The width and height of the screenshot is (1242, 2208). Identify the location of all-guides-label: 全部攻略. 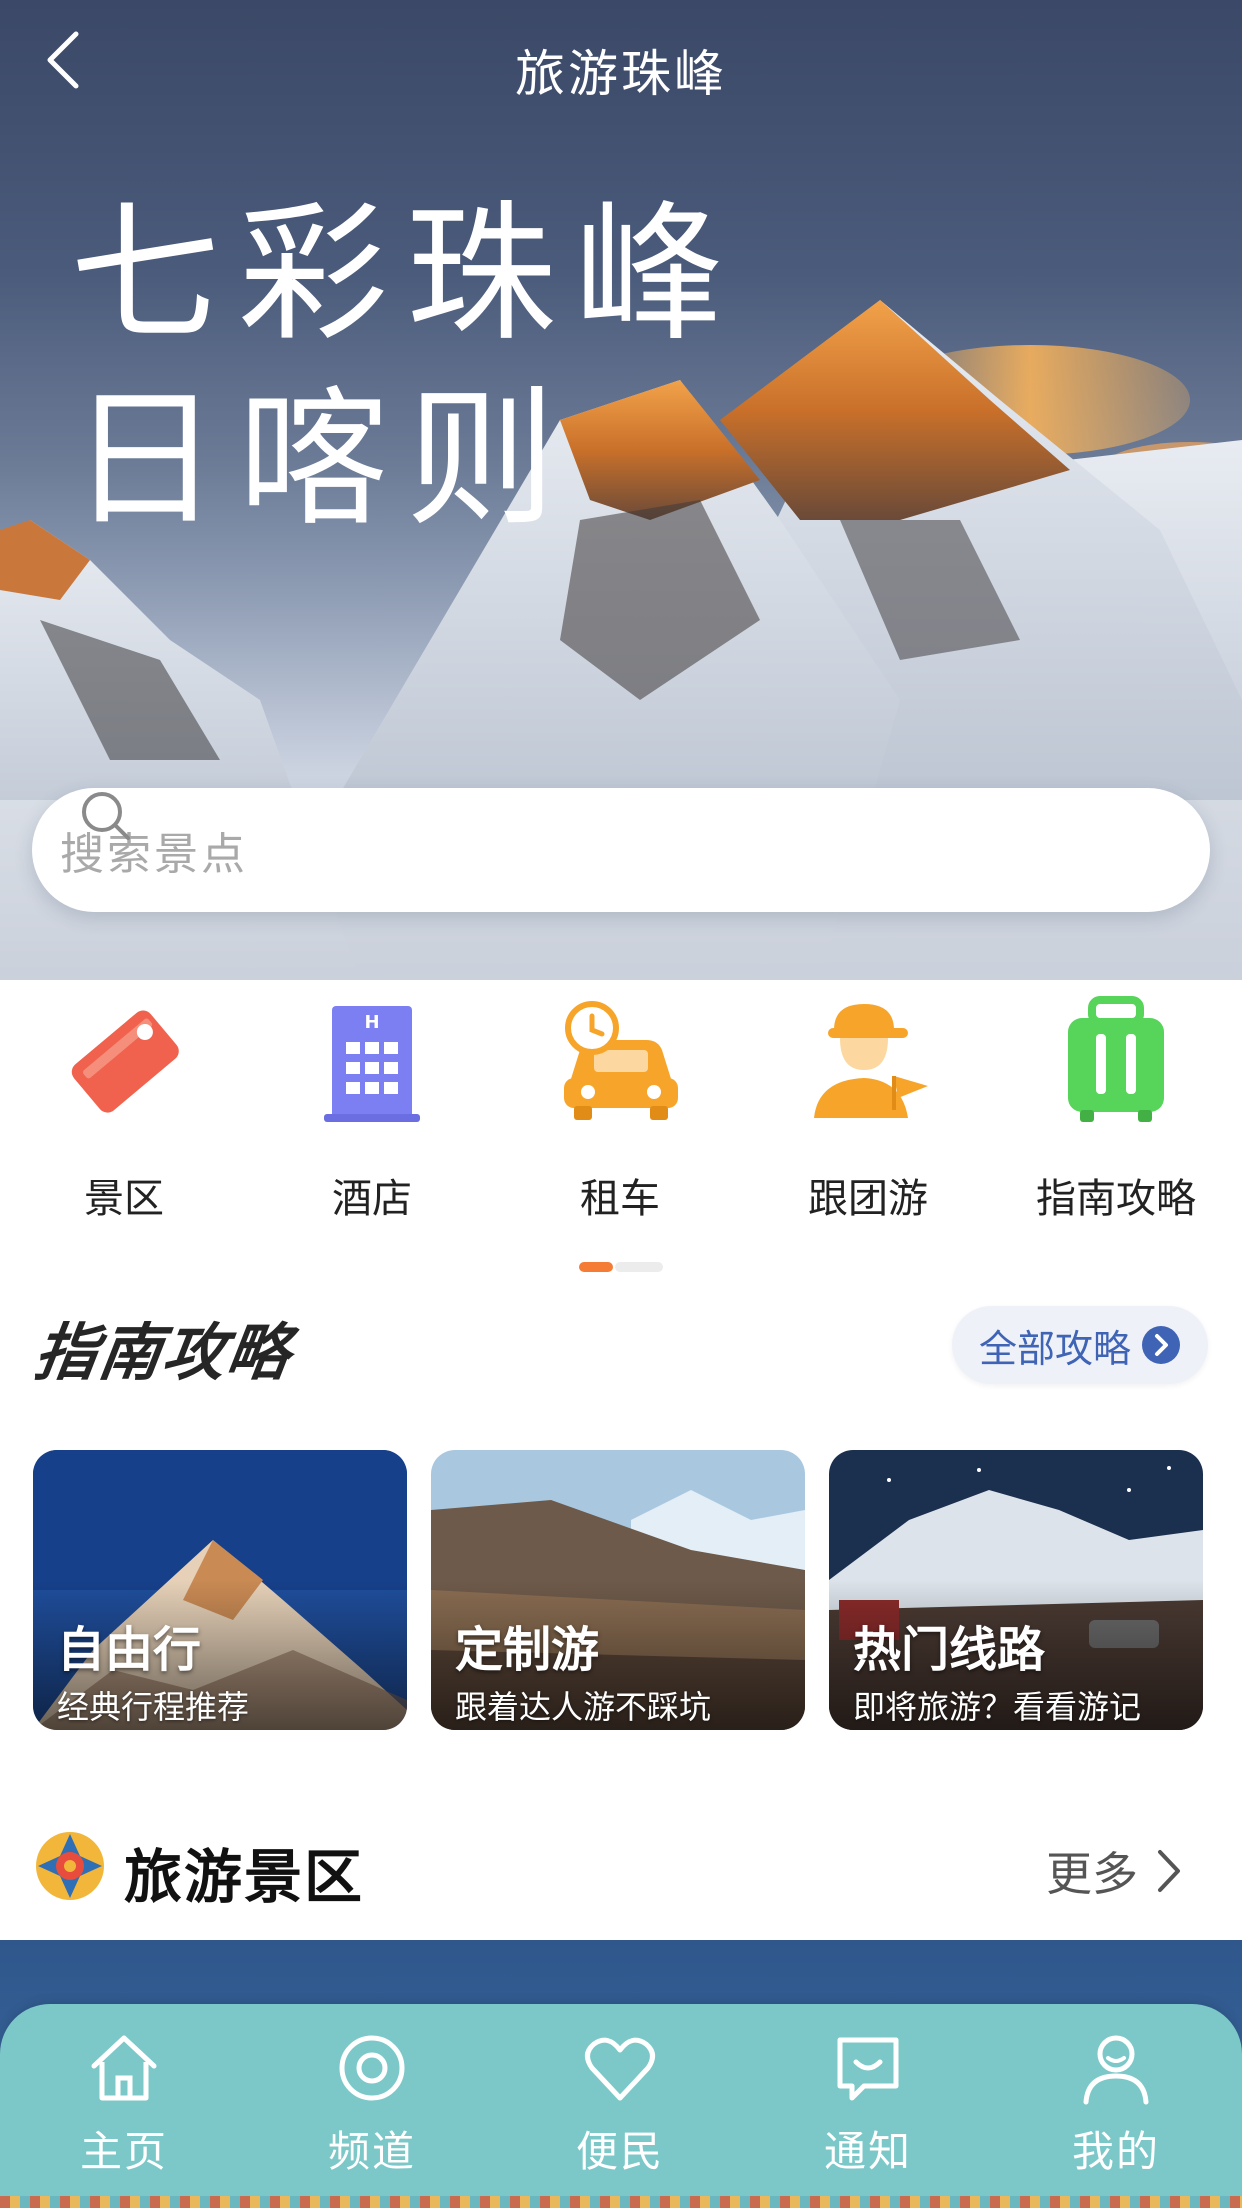
(1054, 1348).